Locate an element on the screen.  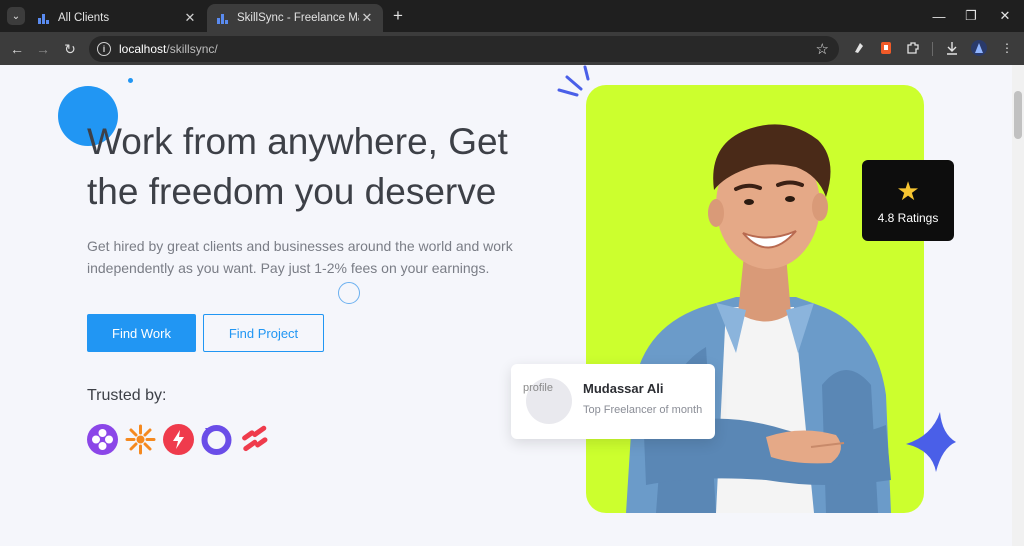
freelancer-role: Top Freelancer of month is located at coordinates (643, 410).